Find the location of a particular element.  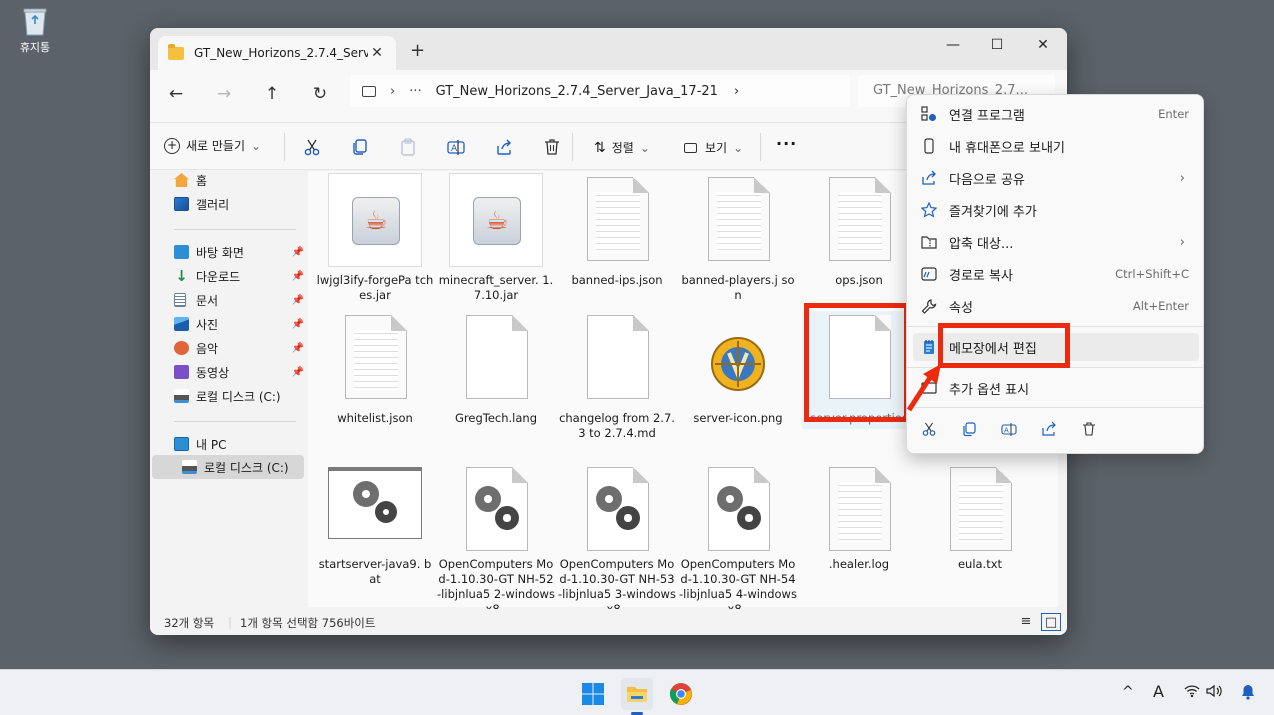

sidebar-item-documents: 문서 📌 is located at coordinates (239, 300).